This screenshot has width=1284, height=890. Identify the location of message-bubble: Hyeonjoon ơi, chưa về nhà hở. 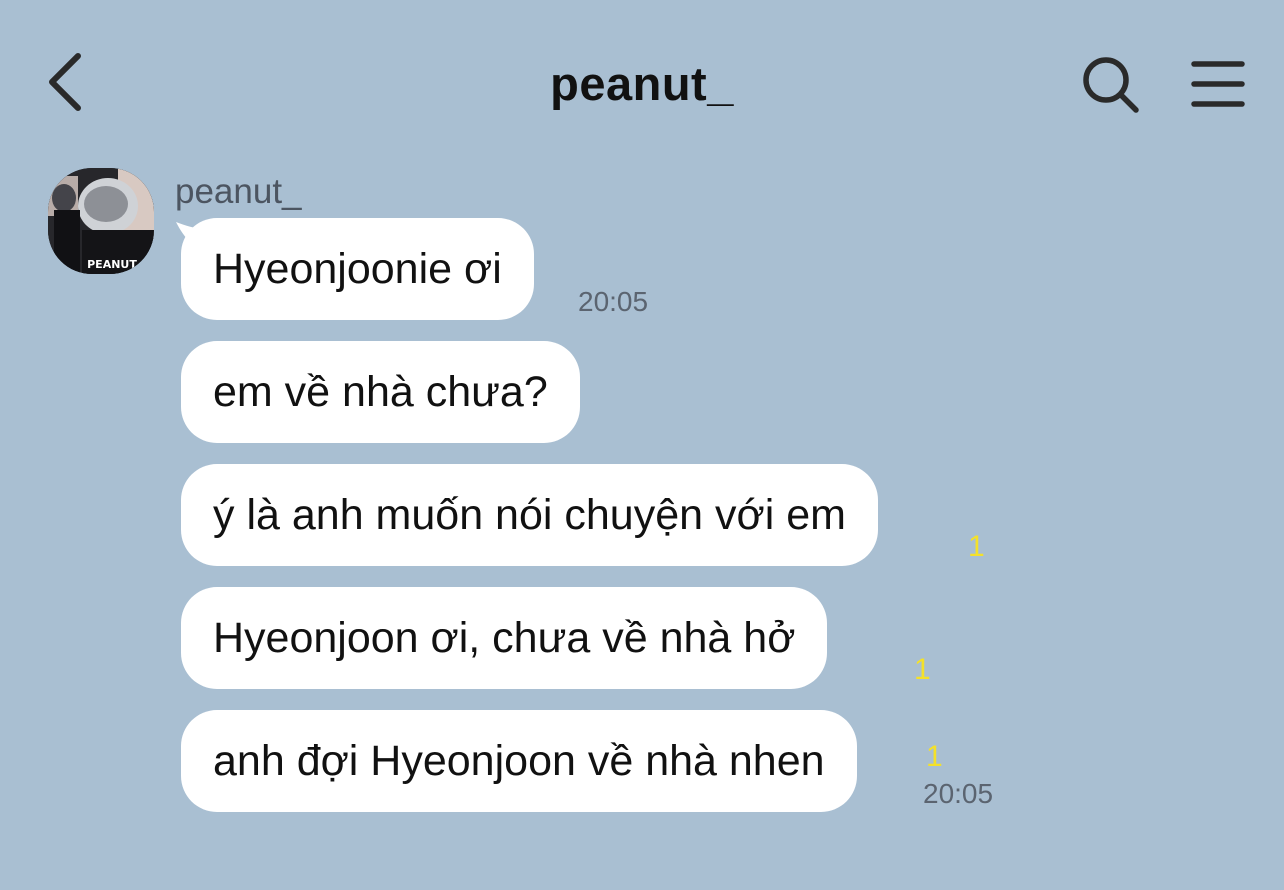
(504, 638).